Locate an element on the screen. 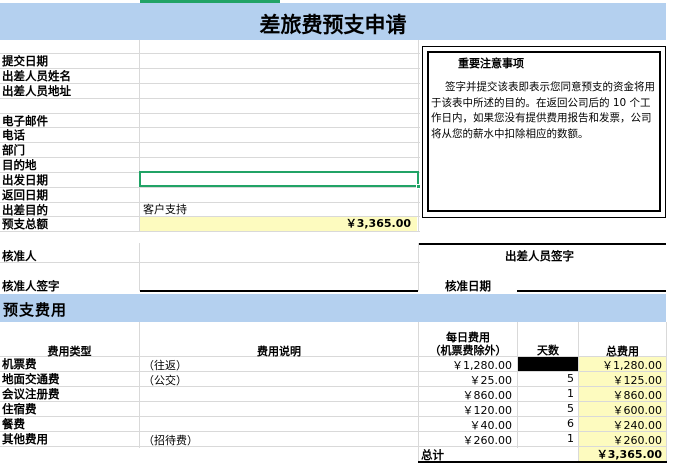 This screenshot has width=676, height=463. row-daily: ￥40.00 is located at coordinates (466, 425).